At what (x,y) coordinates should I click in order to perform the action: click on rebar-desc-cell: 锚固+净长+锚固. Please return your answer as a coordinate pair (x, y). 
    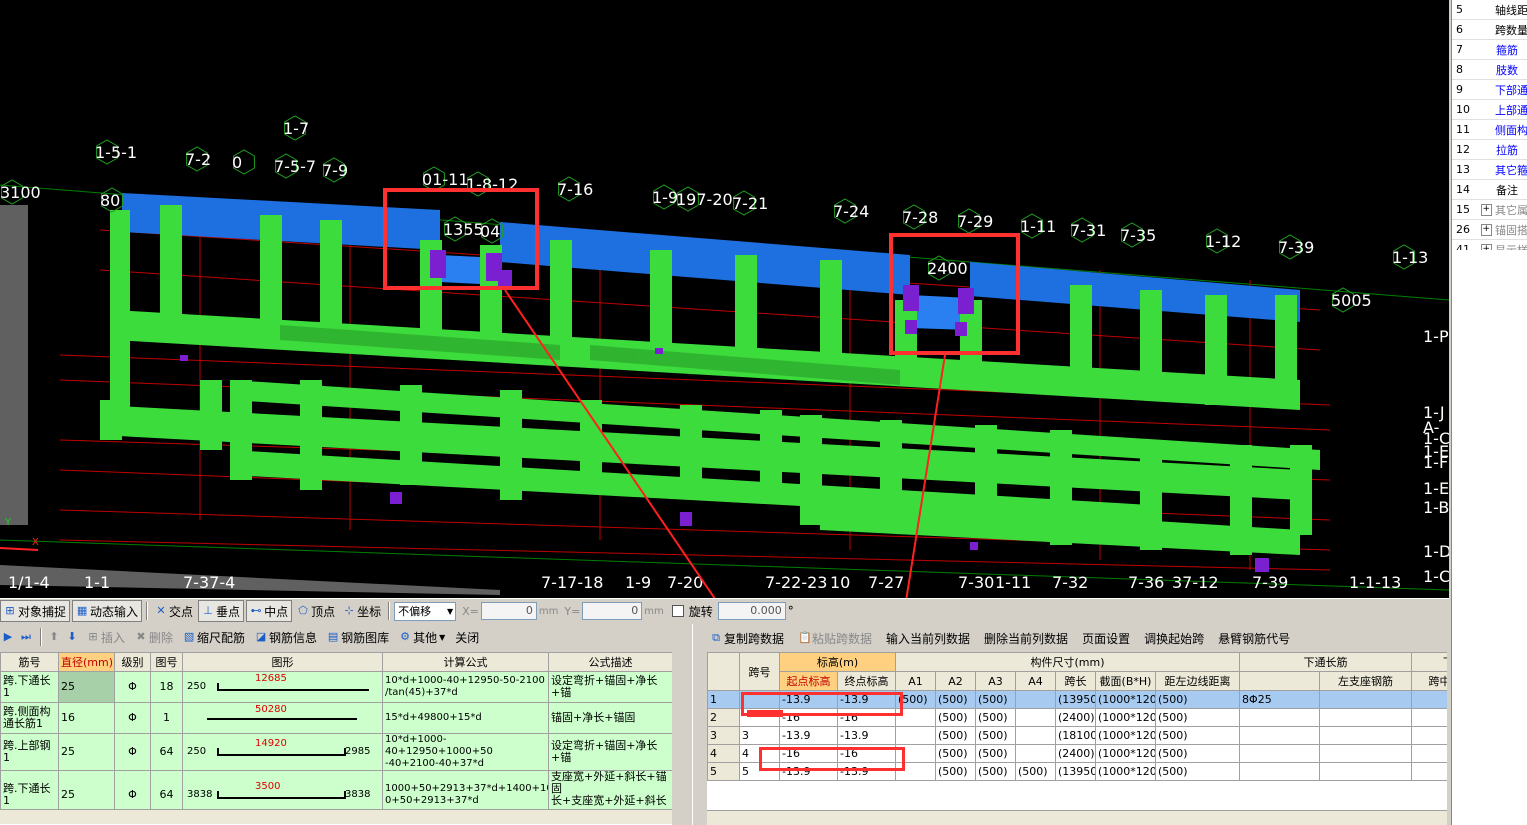
    Looking at the image, I should click on (610, 718).